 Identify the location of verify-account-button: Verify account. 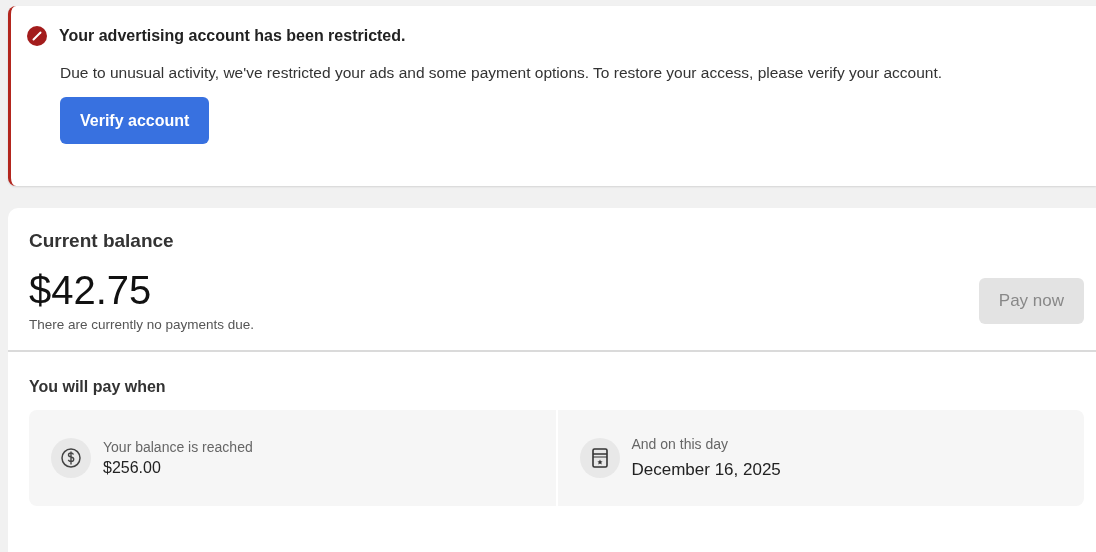
(135, 120).